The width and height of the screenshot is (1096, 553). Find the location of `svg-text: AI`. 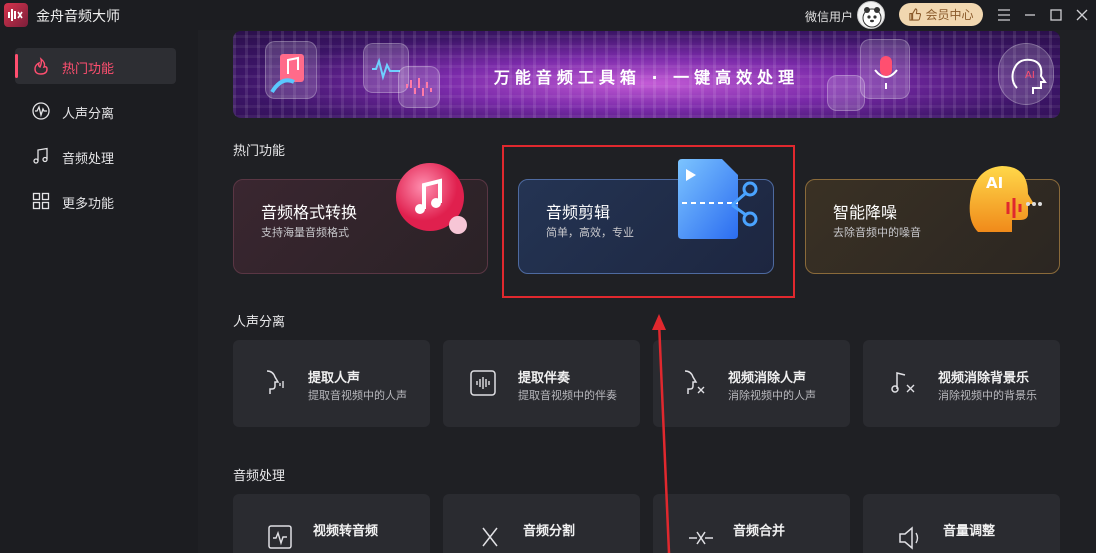

svg-text: AI is located at coordinates (1030, 75).